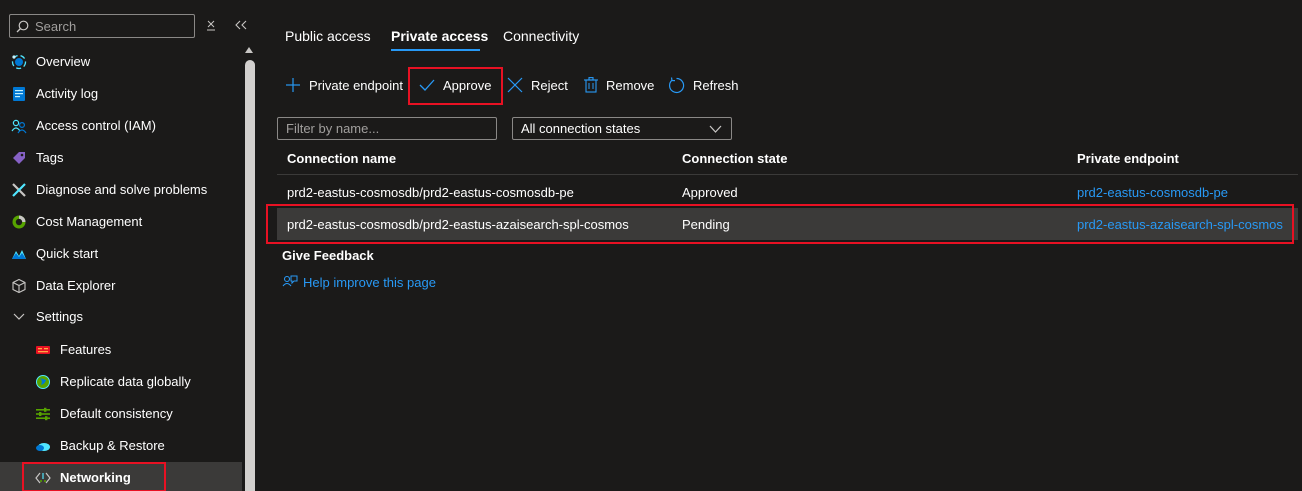  I want to click on sidebar-item-label: Access control (IAM), so click(96, 125).